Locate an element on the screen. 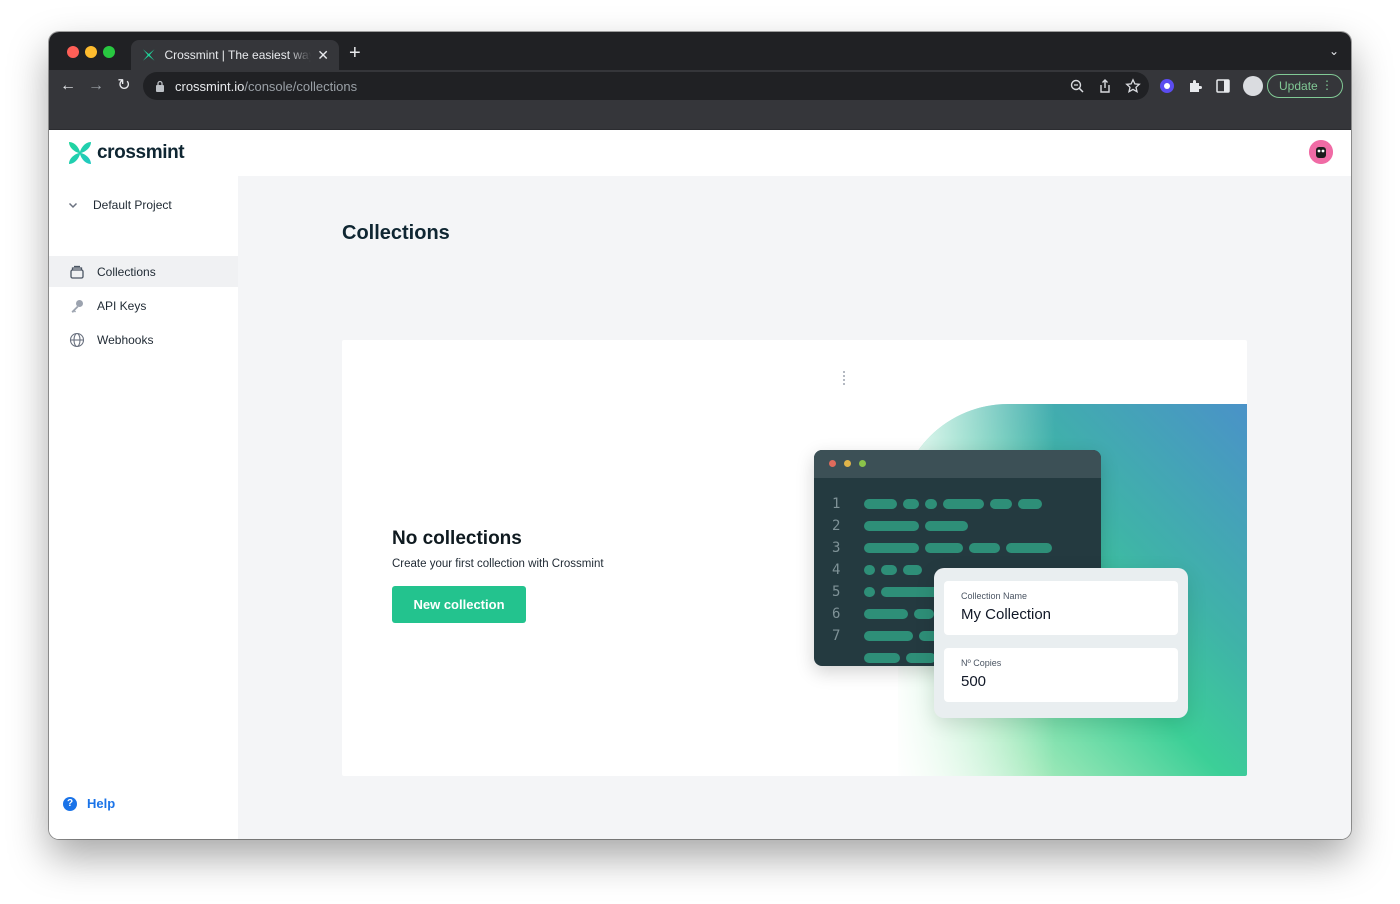 This screenshot has width=1400, height=904. logo-text: crossmint is located at coordinates (141, 152).